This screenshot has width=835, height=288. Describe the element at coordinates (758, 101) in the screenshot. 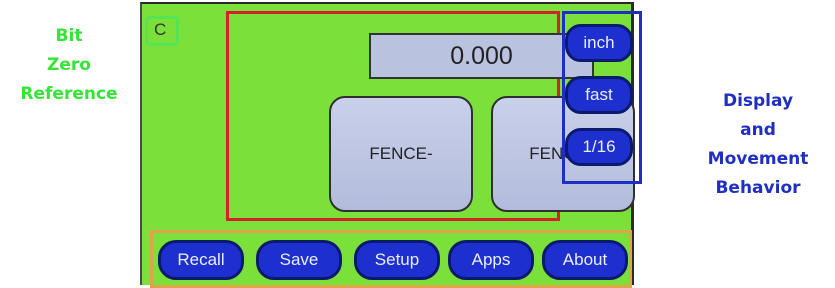

I see `callout-line: Display` at that location.